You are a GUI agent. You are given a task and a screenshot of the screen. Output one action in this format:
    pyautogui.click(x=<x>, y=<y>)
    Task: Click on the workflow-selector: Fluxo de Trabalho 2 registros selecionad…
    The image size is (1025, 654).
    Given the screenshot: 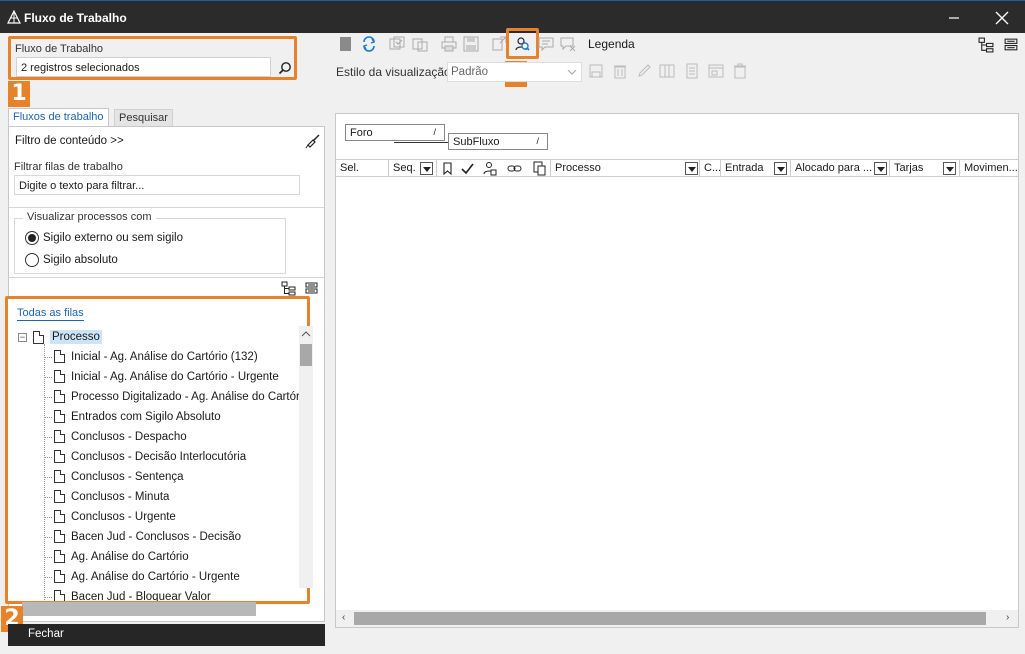 What is the action you would take?
    pyautogui.click(x=152, y=58)
    